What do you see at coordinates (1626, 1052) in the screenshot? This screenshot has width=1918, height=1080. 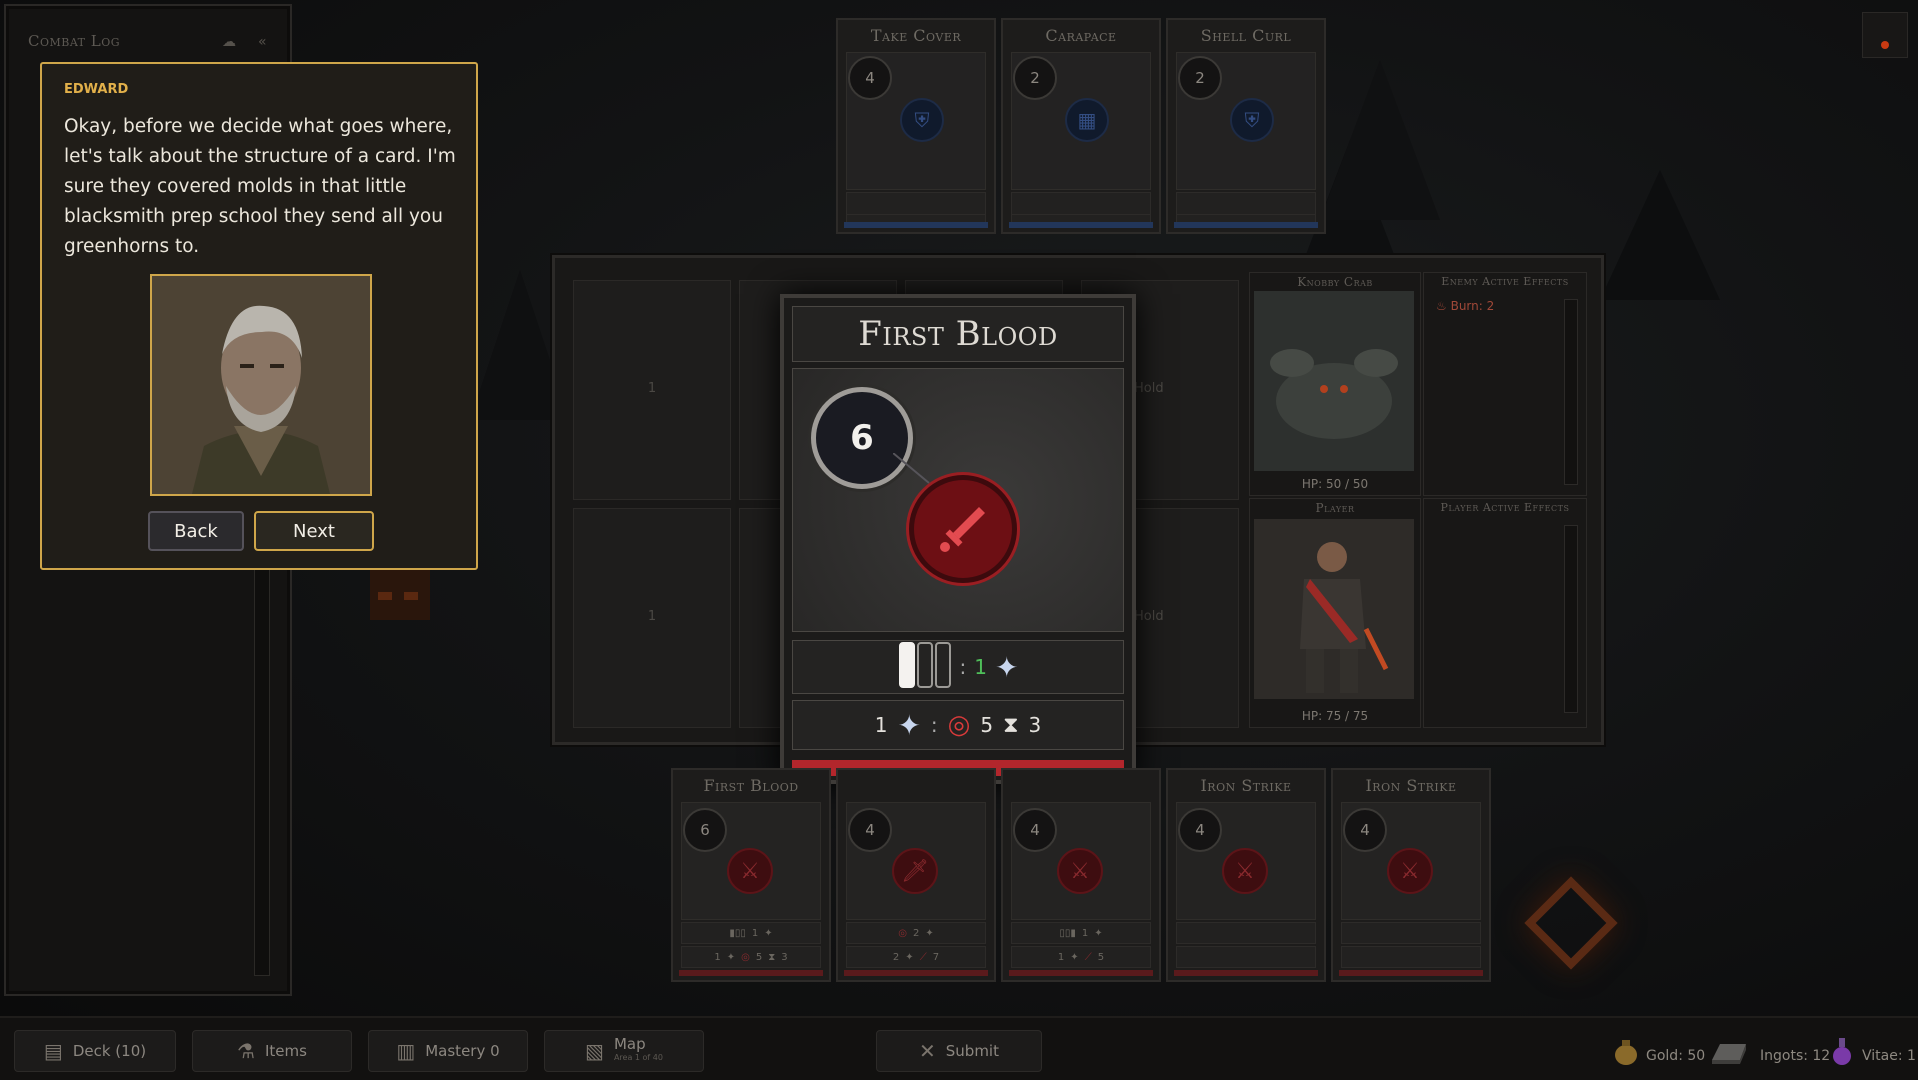 I see `gold-bag-icon` at bounding box center [1626, 1052].